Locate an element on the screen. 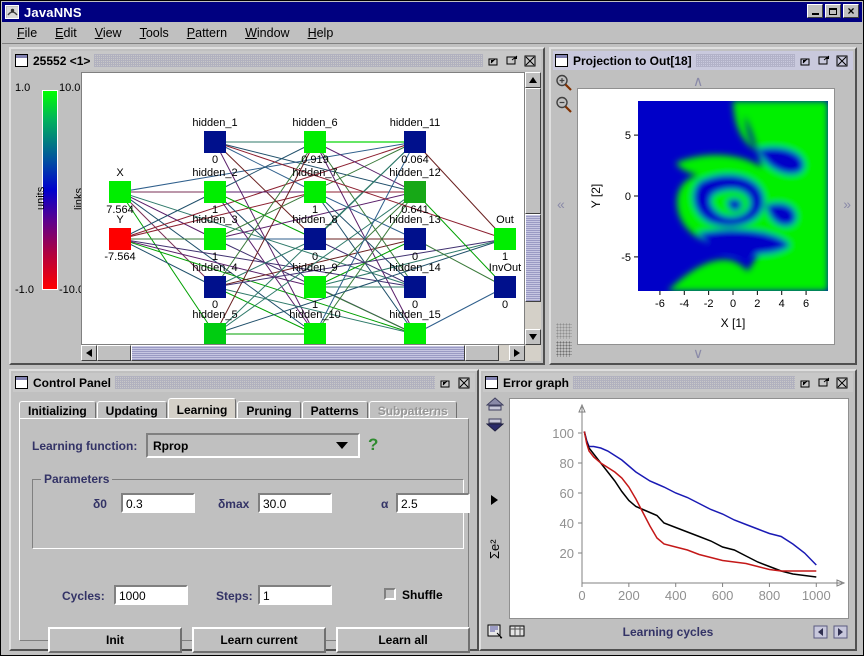 Image resolution: width=864 pixels, height=656 pixels. projection-window-titlebar: Projection to Out[18] is located at coordinates (703, 60).